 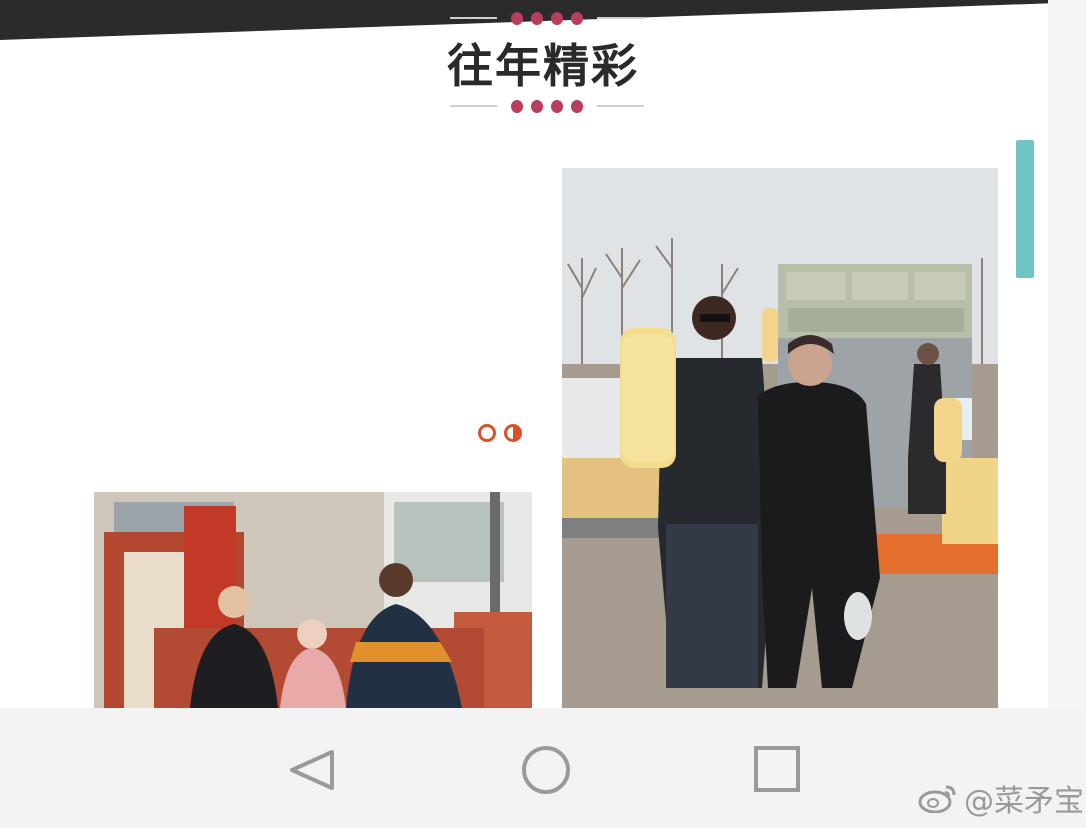 I want to click on pager-dot-2-active, so click(x=513, y=433).